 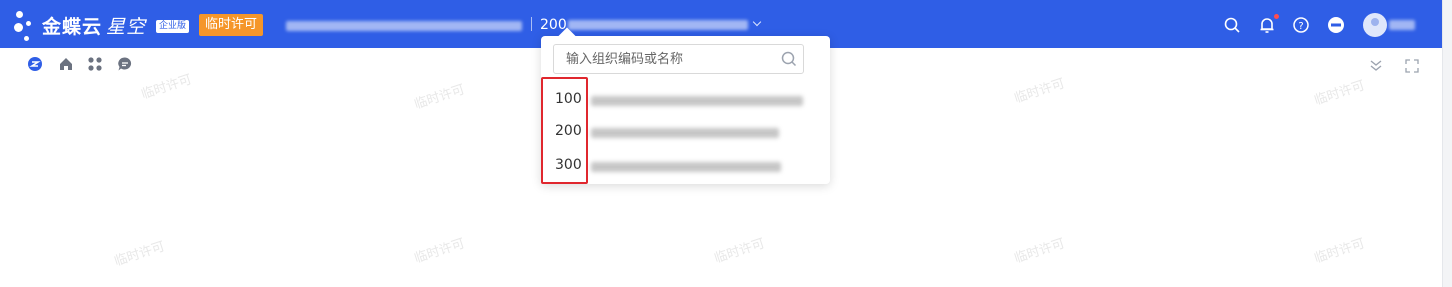 I want to click on bell-icon, so click(x=1267, y=25).